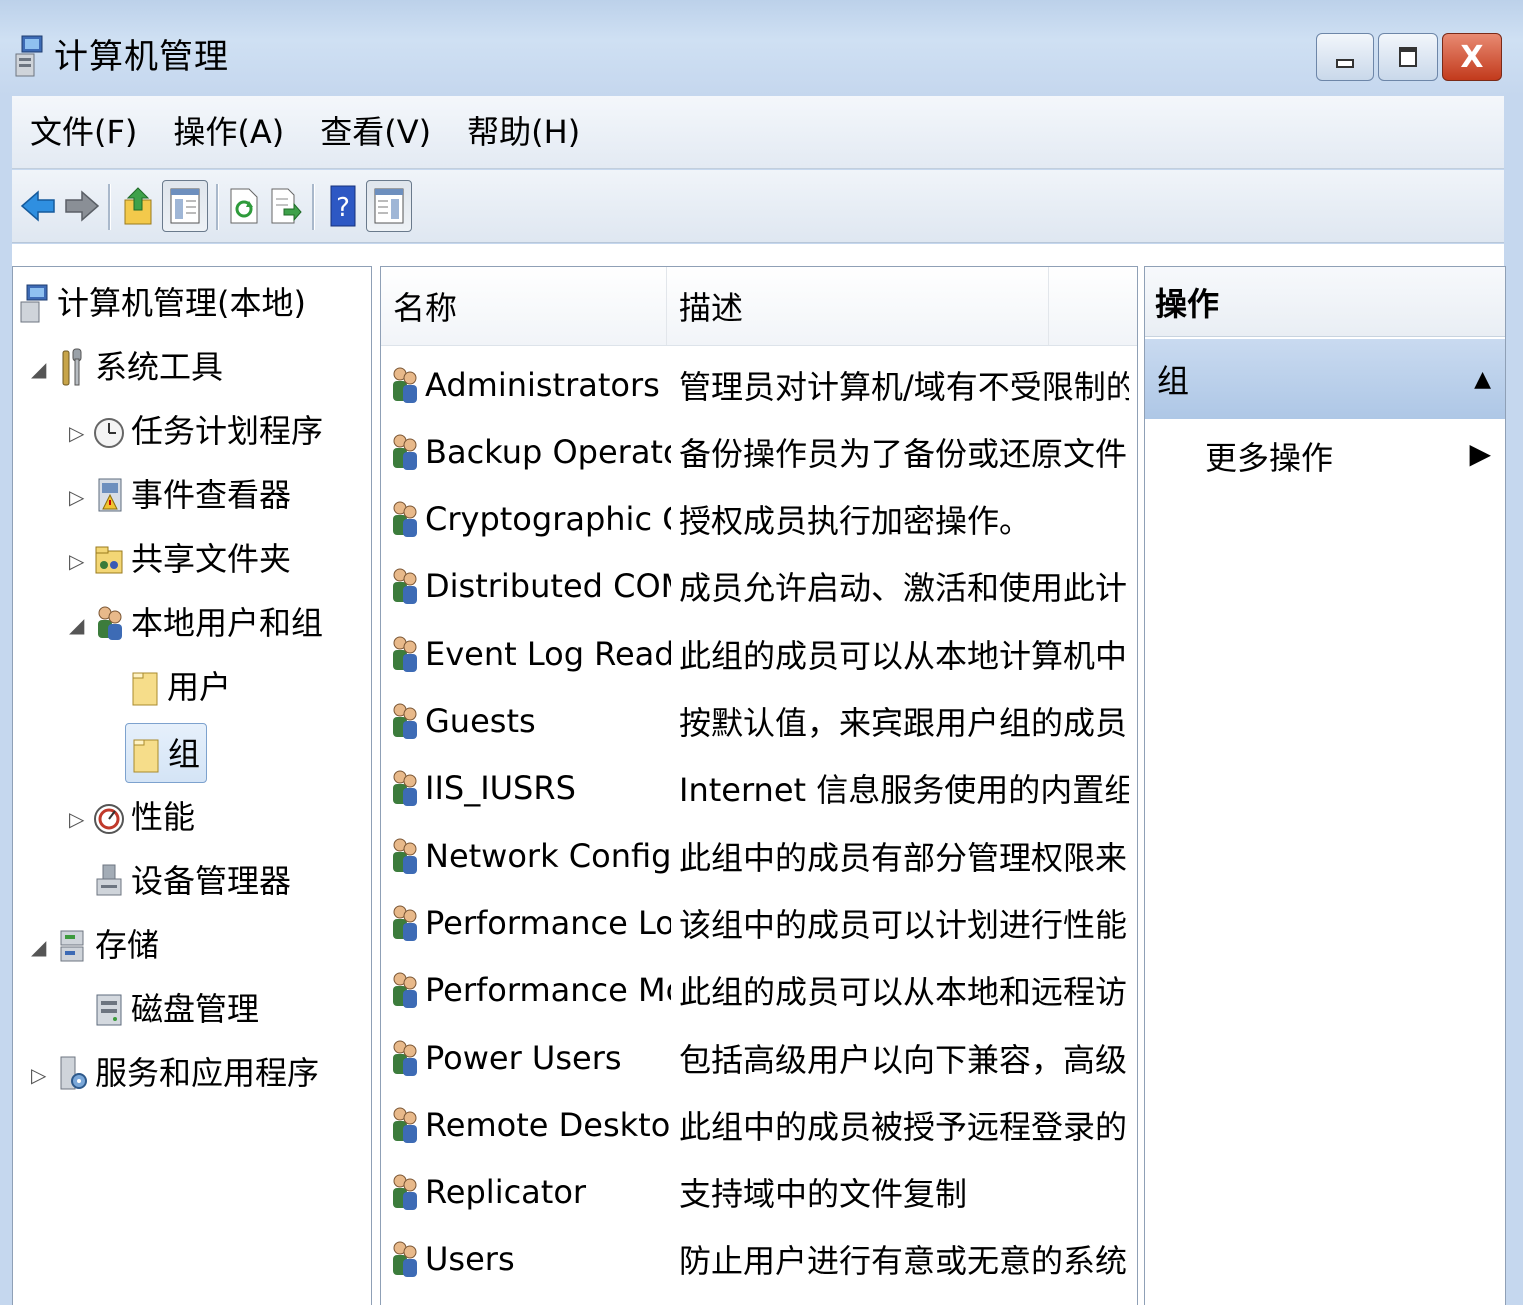  Describe the element at coordinates (1345, 57) in the screenshot. I see `minimize-button` at that location.